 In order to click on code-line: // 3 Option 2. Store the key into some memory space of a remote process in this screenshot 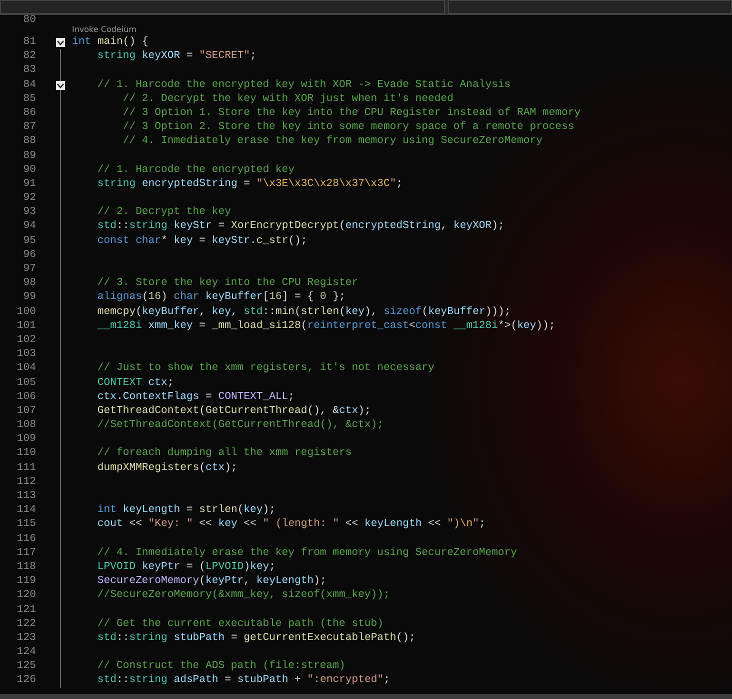, I will do `click(348, 127)`.